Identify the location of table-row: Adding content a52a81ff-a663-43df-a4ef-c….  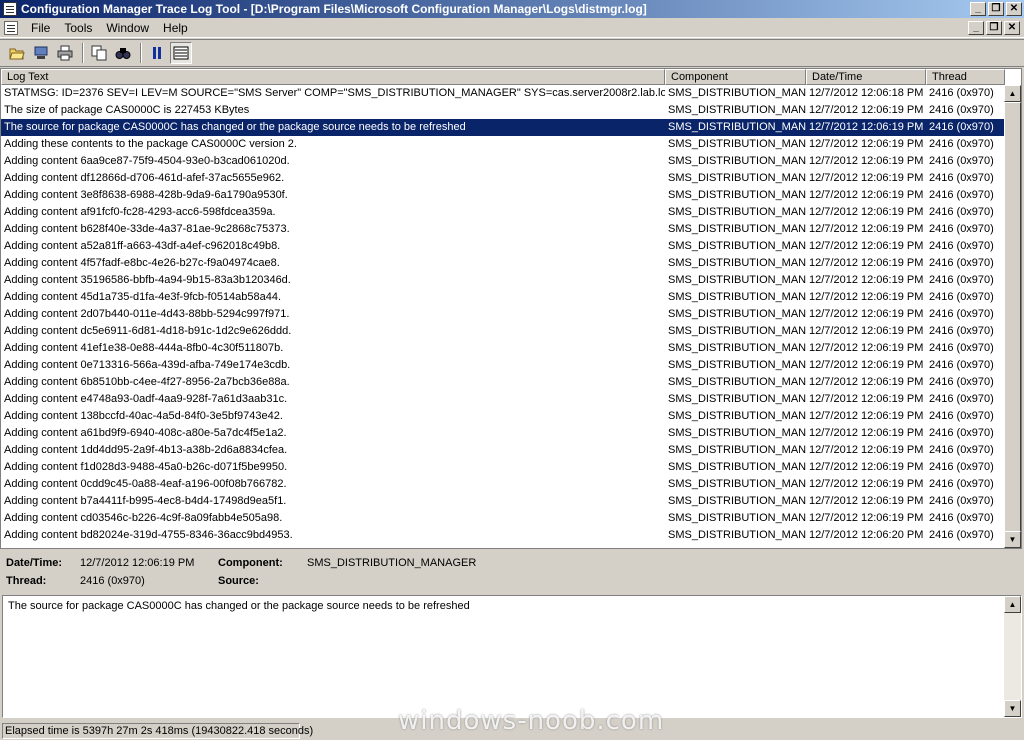
(503, 246).